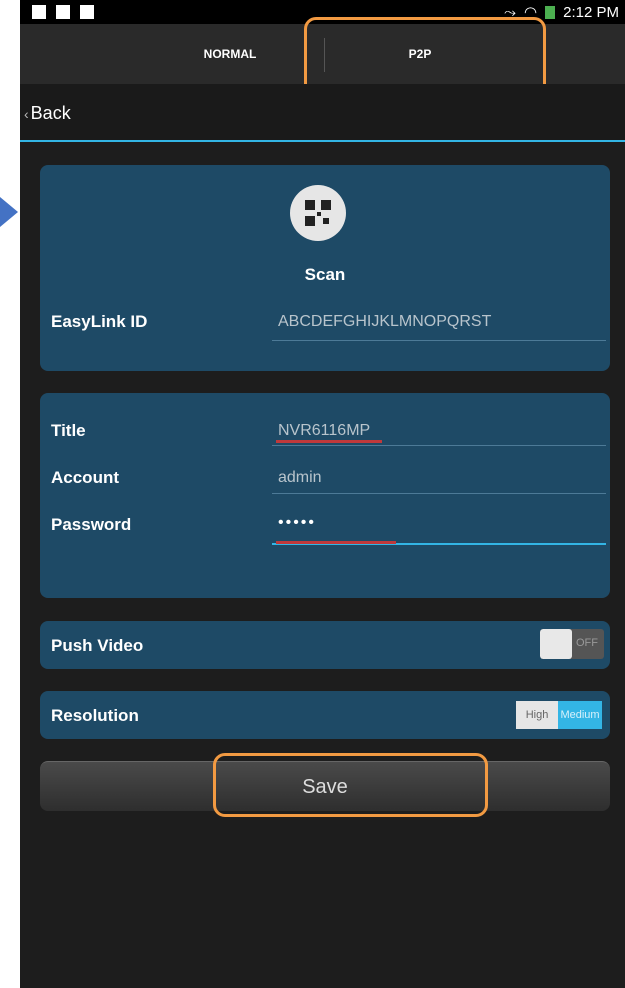 Image resolution: width=625 pixels, height=988 pixels. What do you see at coordinates (85, 477) in the screenshot?
I see `account-label: Account` at bounding box center [85, 477].